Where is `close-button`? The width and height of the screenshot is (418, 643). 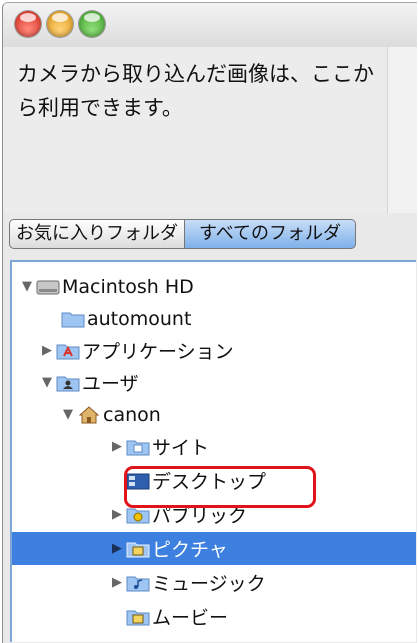 close-button is located at coordinates (28, 24).